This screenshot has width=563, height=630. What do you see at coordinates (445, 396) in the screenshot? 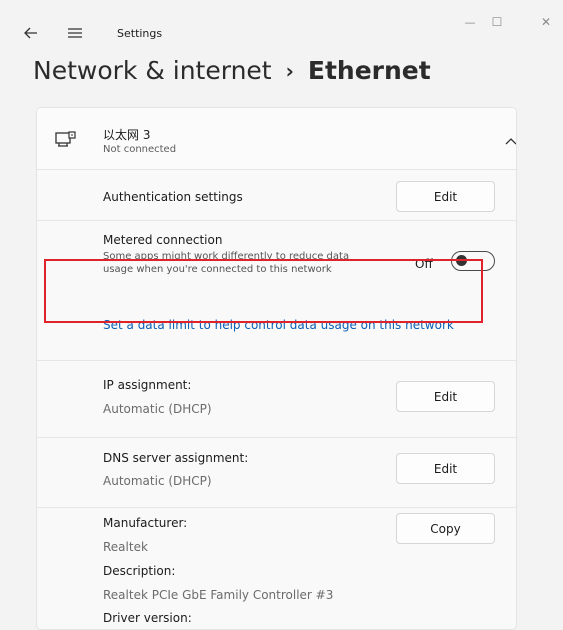
I see `ip-assignment-edit-button: Edit` at bounding box center [445, 396].